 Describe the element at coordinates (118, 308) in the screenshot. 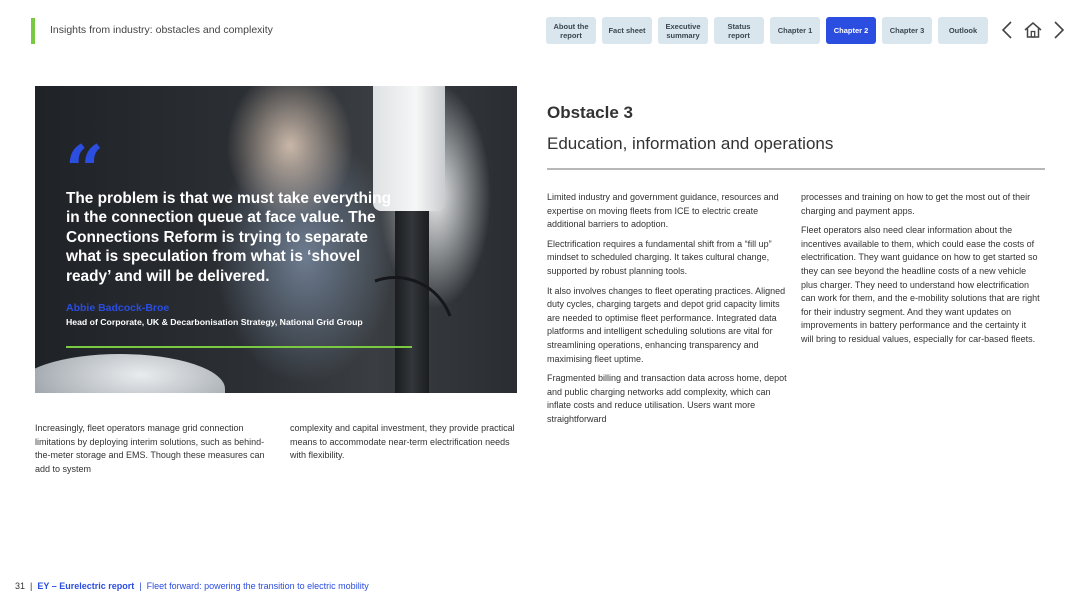

I see `quote-author-name: Abbie Badcock-Broe` at that location.